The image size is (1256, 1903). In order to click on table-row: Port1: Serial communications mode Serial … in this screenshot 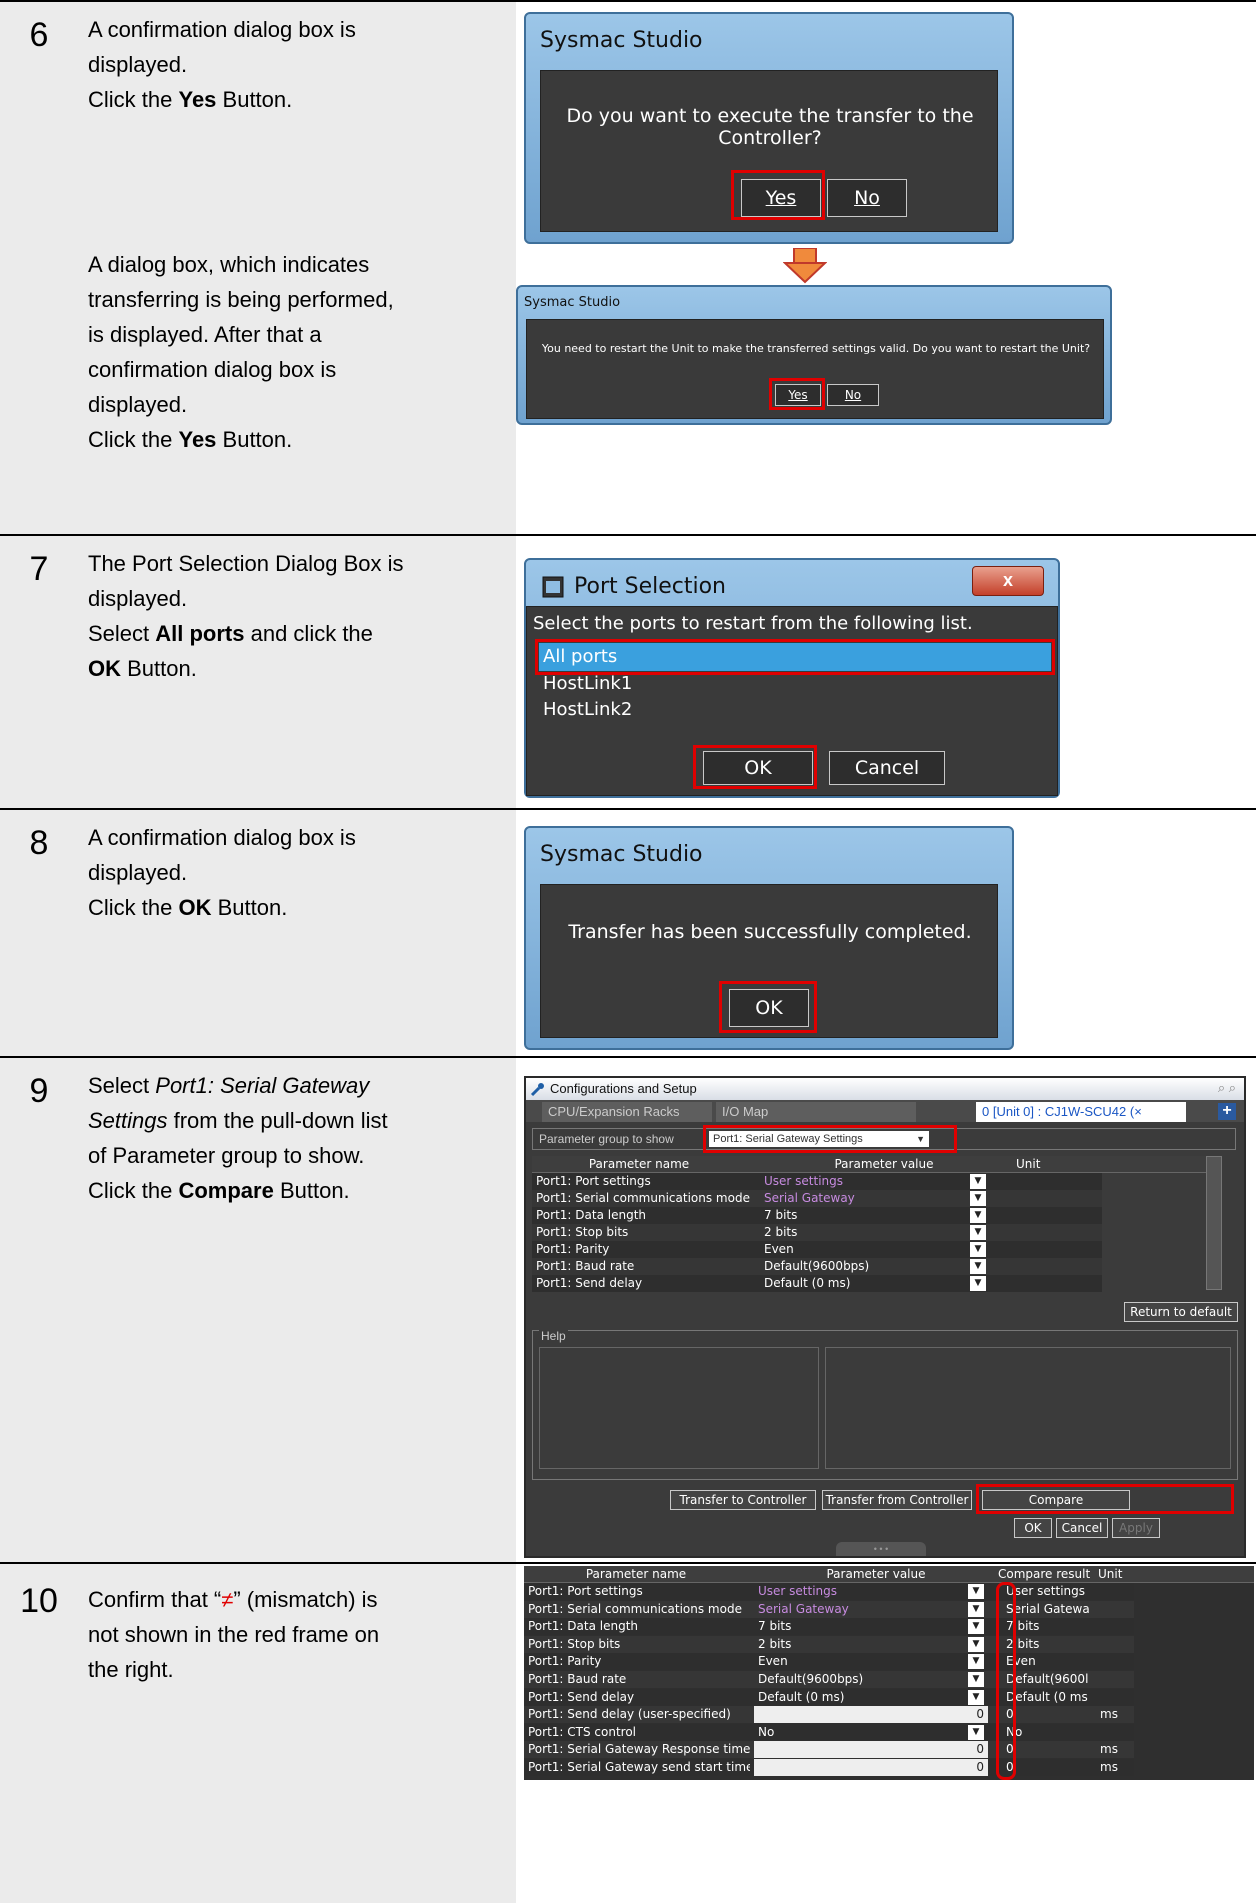, I will do `click(817, 1198)`.